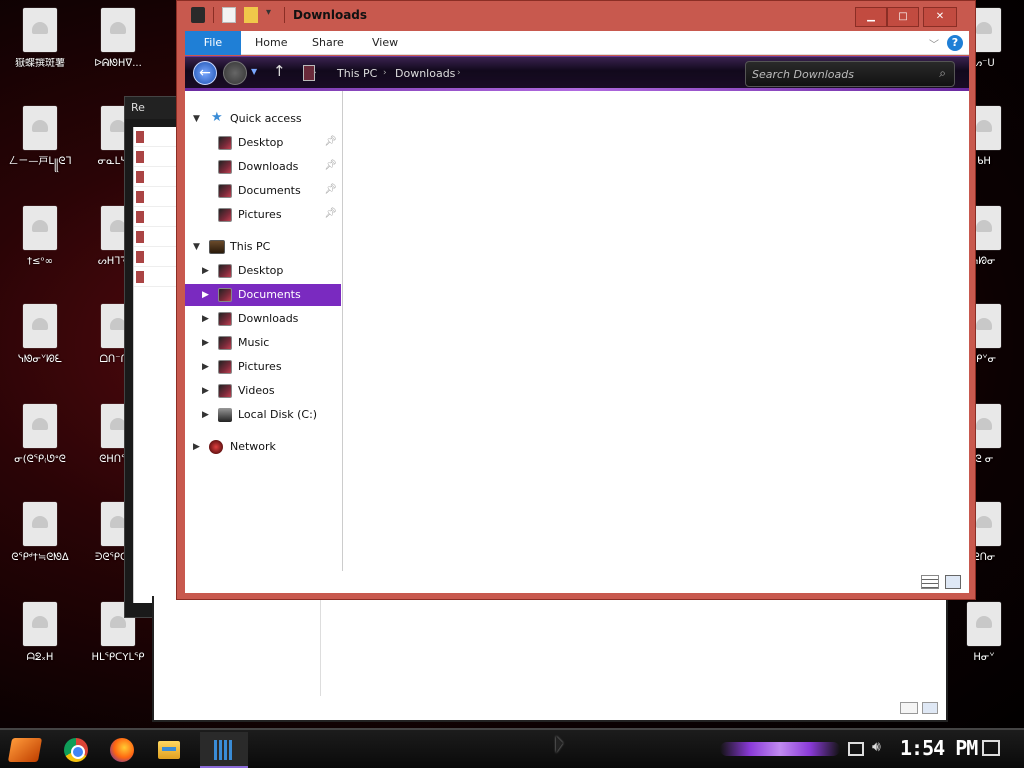 This screenshot has height=768, width=1024. Describe the element at coordinates (40, 143) in the screenshot. I see `desktop-file-icon: ㄥㄧ—戸ᒪ꧋ᘓᒣ` at that location.